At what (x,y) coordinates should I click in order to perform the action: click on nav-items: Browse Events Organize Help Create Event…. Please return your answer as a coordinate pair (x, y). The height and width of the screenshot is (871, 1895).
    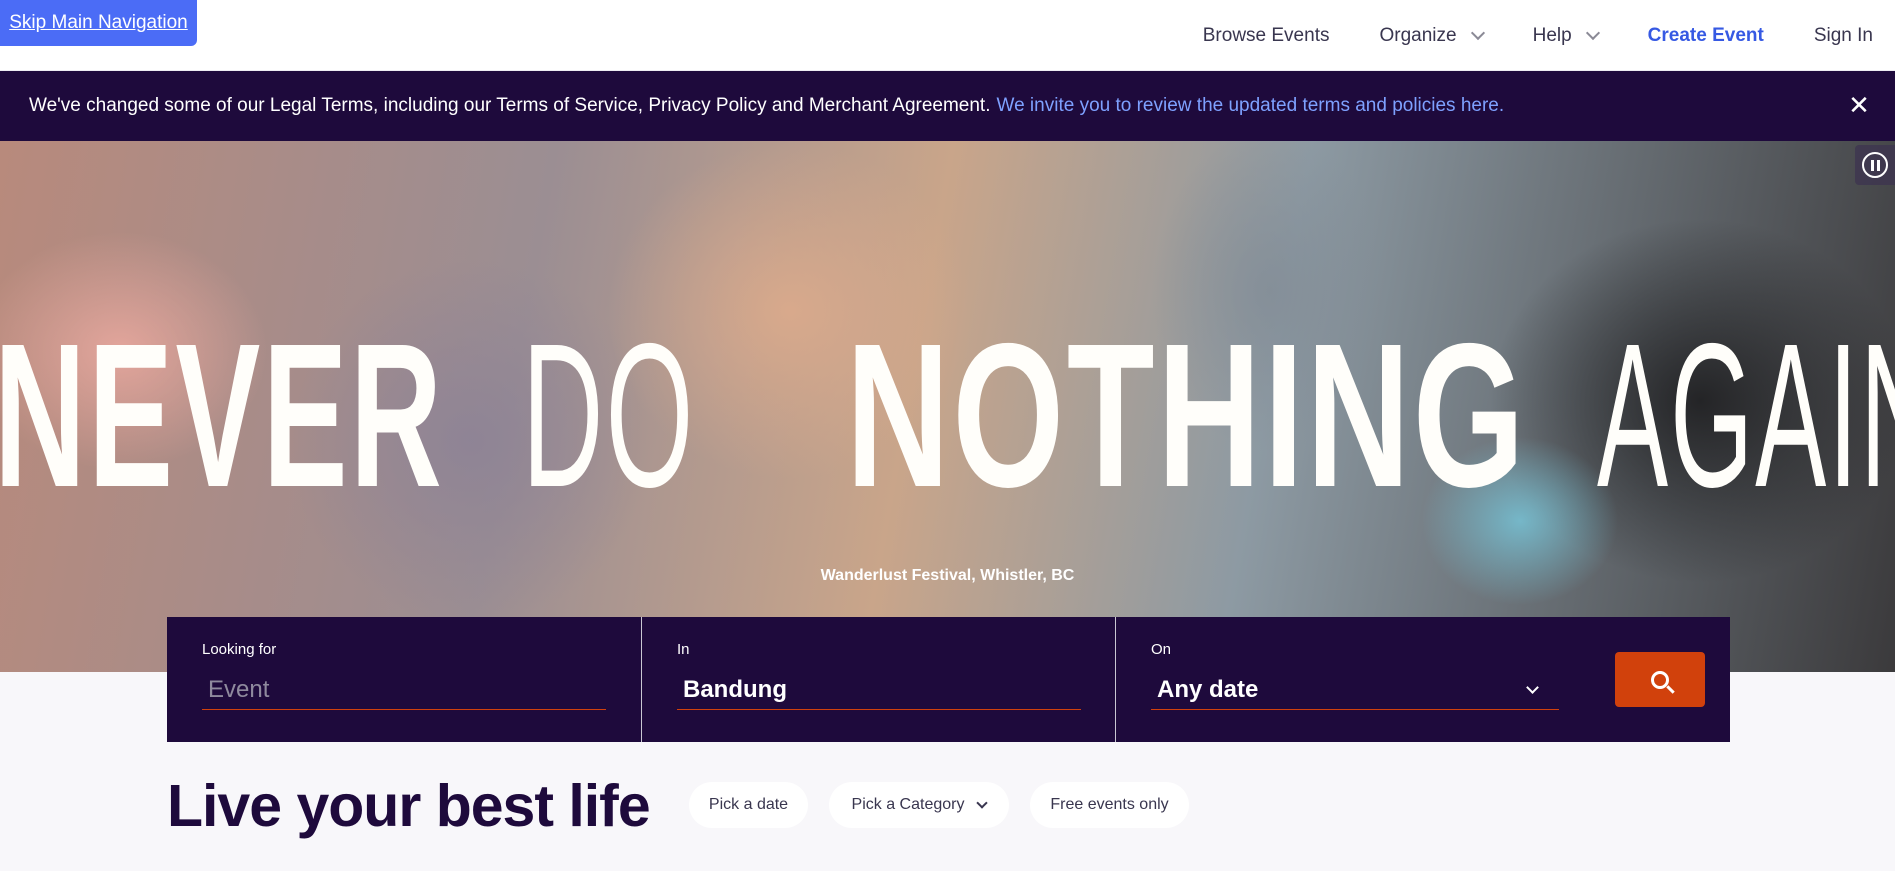
    Looking at the image, I should click on (1513, 35).